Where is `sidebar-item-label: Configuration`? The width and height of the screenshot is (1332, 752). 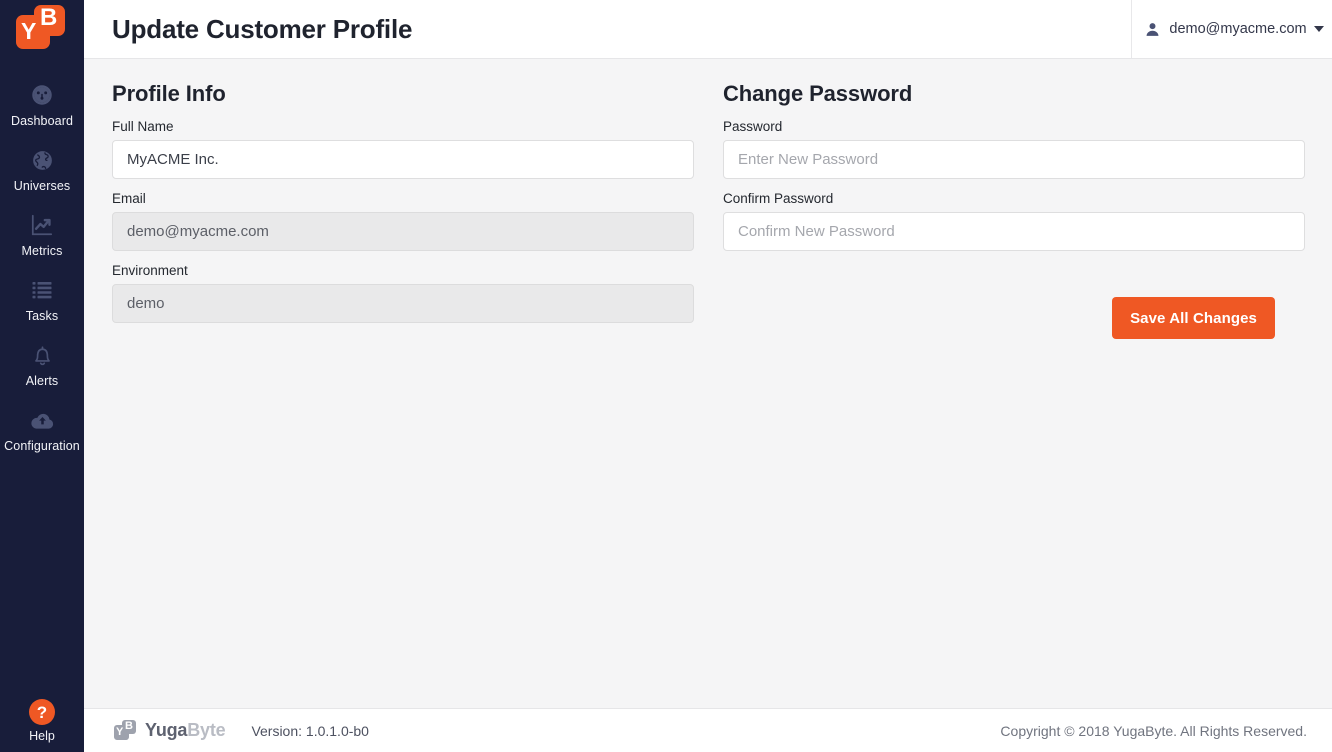 sidebar-item-label: Configuration is located at coordinates (42, 446).